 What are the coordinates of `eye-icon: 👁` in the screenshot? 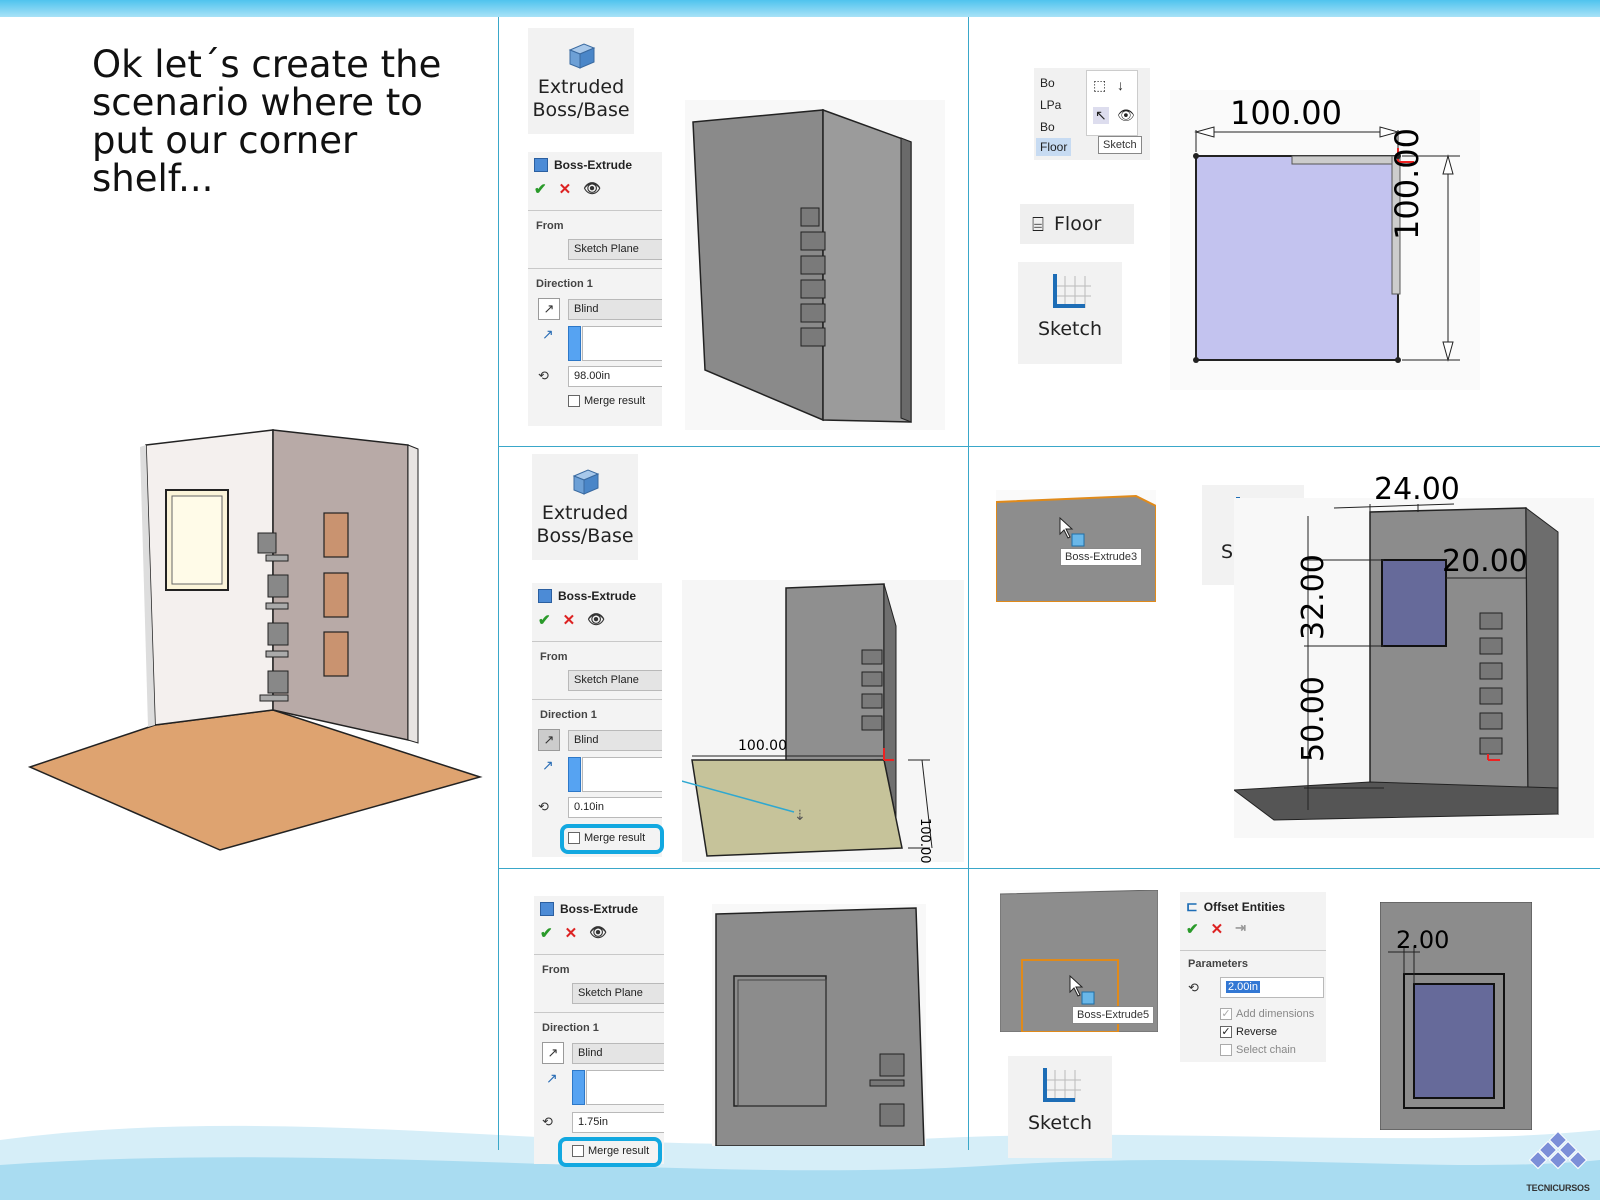 It's located at (1126, 115).